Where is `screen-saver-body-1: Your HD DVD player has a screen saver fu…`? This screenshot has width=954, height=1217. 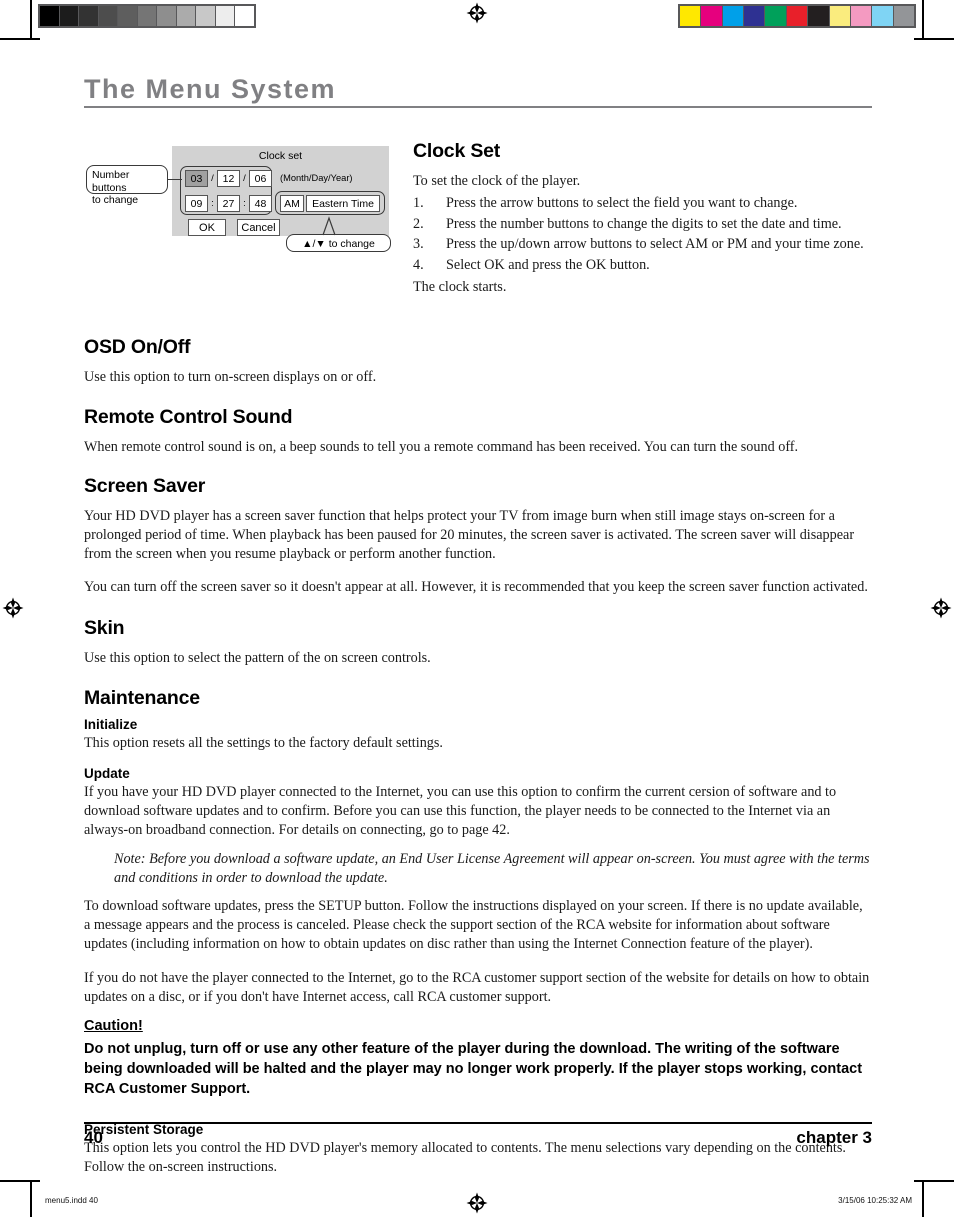
screen-saver-body-1: Your HD DVD player has a screen saver fu… is located at coordinates (469, 535).